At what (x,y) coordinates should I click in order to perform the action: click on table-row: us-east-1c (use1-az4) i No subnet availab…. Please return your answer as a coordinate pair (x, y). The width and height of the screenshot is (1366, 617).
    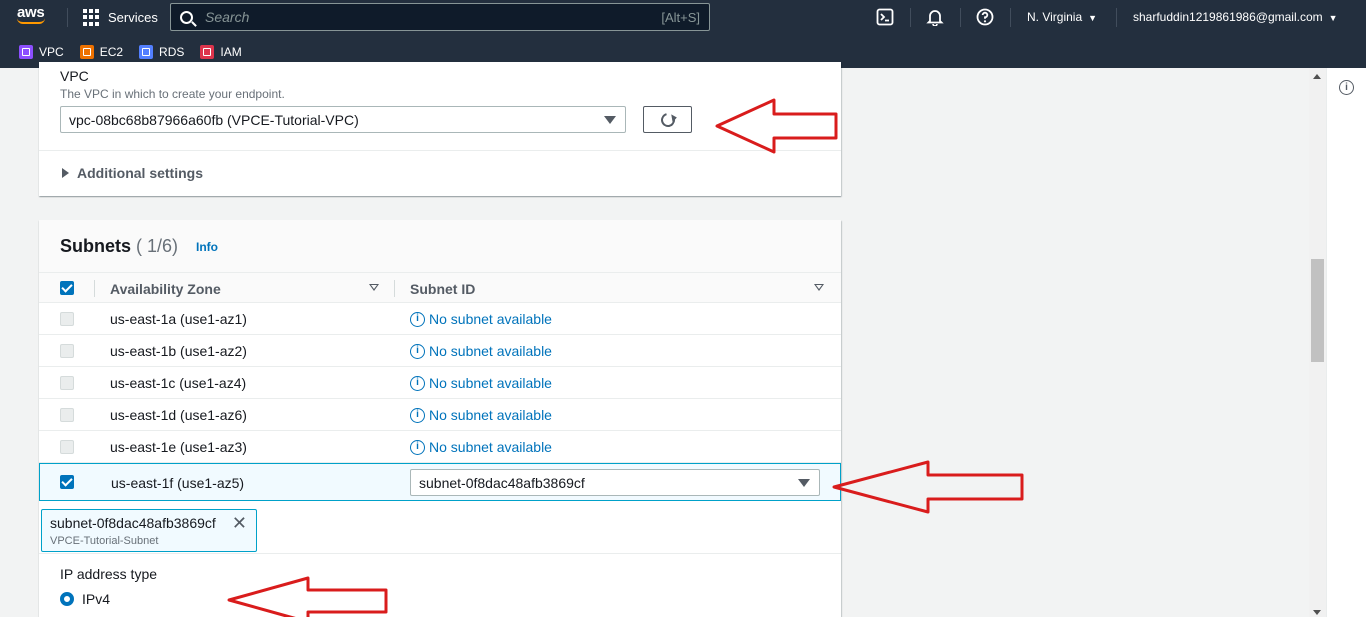
    Looking at the image, I should click on (440, 383).